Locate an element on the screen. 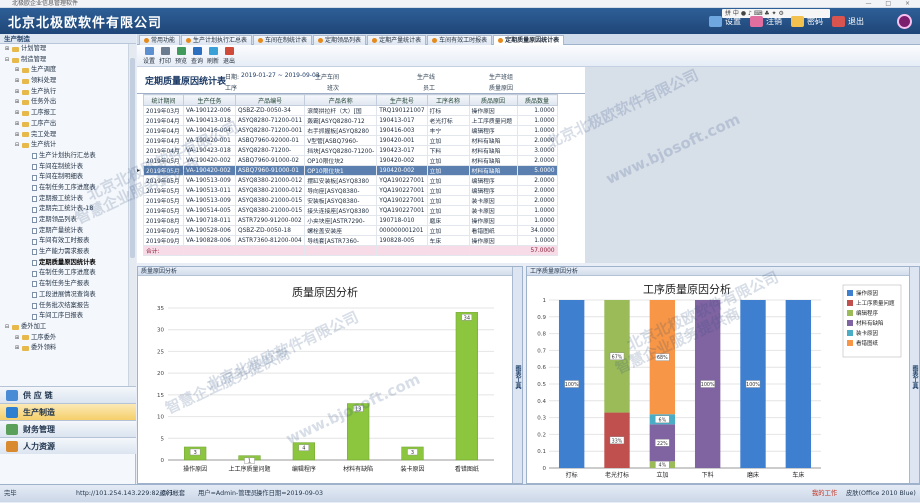  window-controls: — □ × is located at coordinates (890, 3).